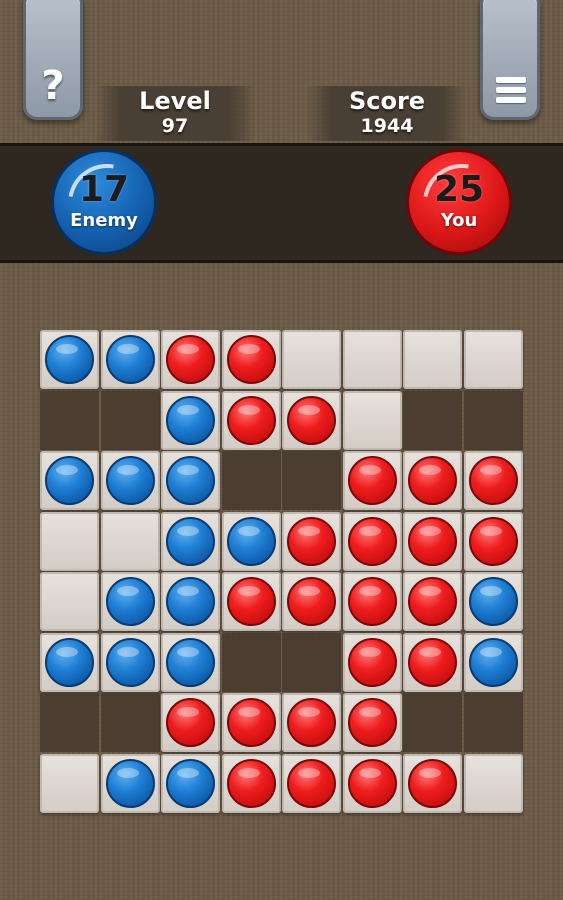 Image resolution: width=563 pixels, height=900 pixels. Describe the element at coordinates (53, 60) in the screenshot. I see `help-button: ?` at that location.